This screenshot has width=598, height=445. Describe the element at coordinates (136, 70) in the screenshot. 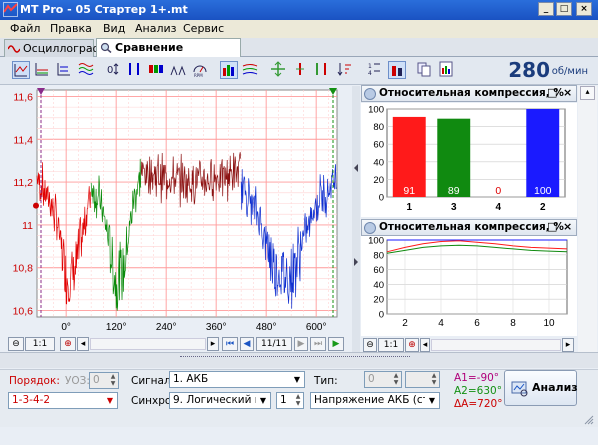

I see `markers-button` at that location.